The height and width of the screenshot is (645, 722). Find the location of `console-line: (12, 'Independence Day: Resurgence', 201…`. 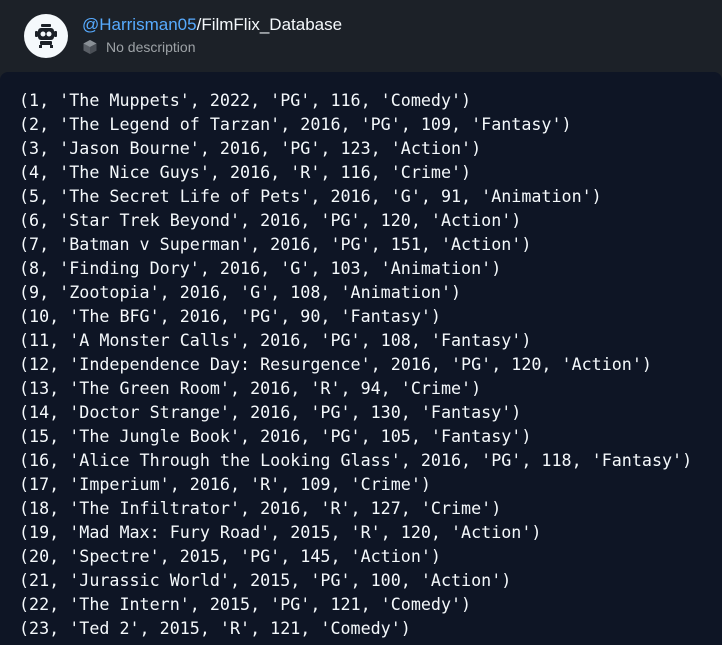

console-line: (12, 'Independence Day: Resurgence', 201… is located at coordinates (335, 364).